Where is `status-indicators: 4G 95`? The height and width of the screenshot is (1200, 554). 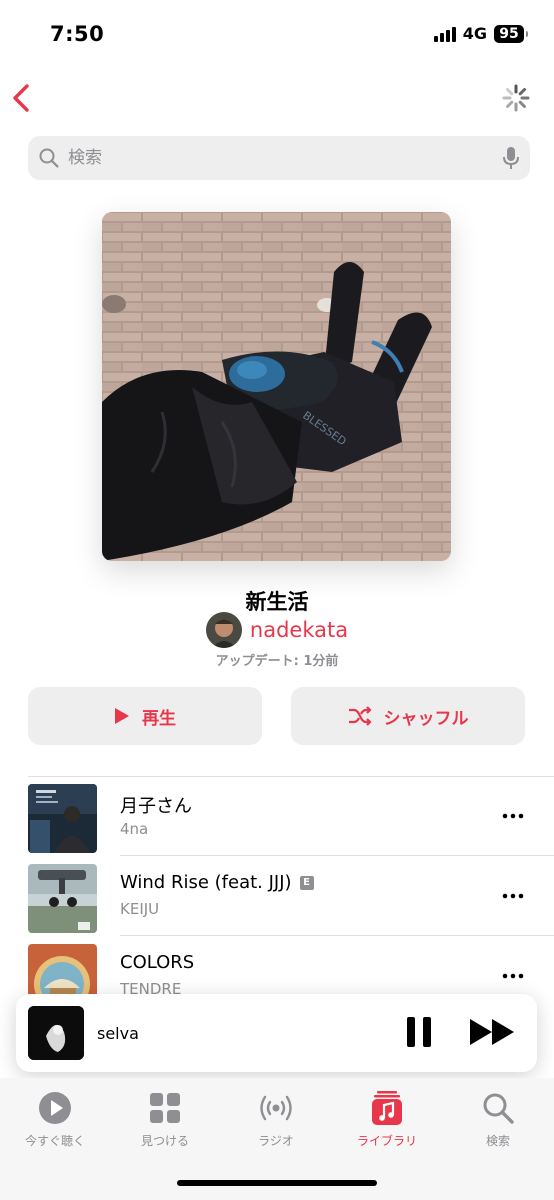
status-indicators: 4G 95 is located at coordinates (480, 33).